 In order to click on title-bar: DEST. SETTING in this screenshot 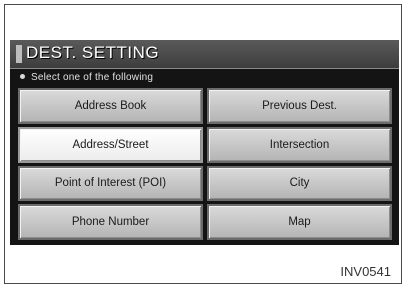, I will do `click(204, 54)`.